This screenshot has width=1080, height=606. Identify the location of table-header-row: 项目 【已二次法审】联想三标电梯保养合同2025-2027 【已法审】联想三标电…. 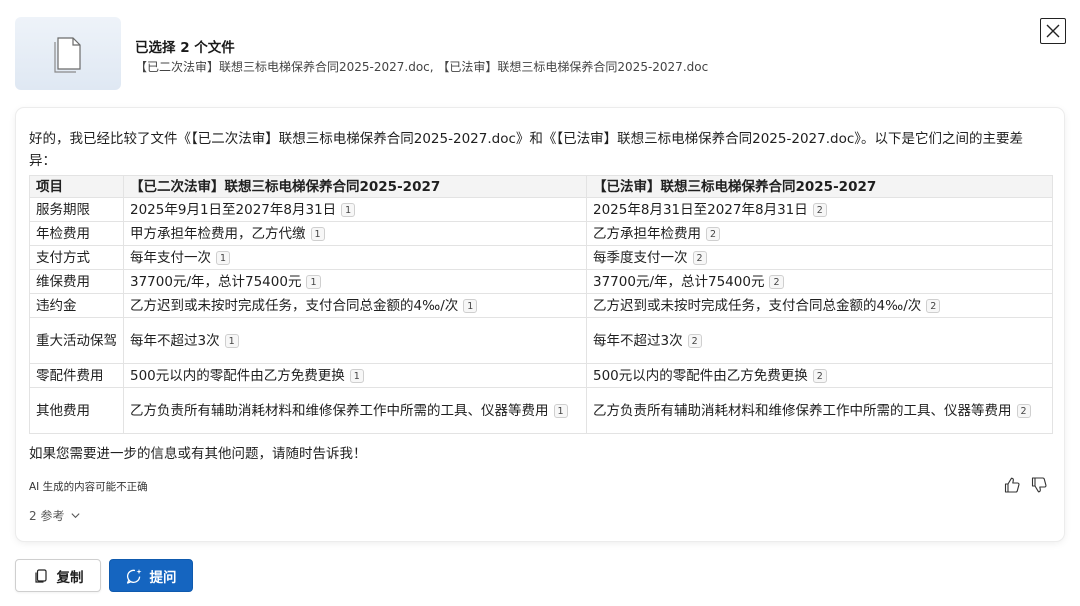
(541, 186).